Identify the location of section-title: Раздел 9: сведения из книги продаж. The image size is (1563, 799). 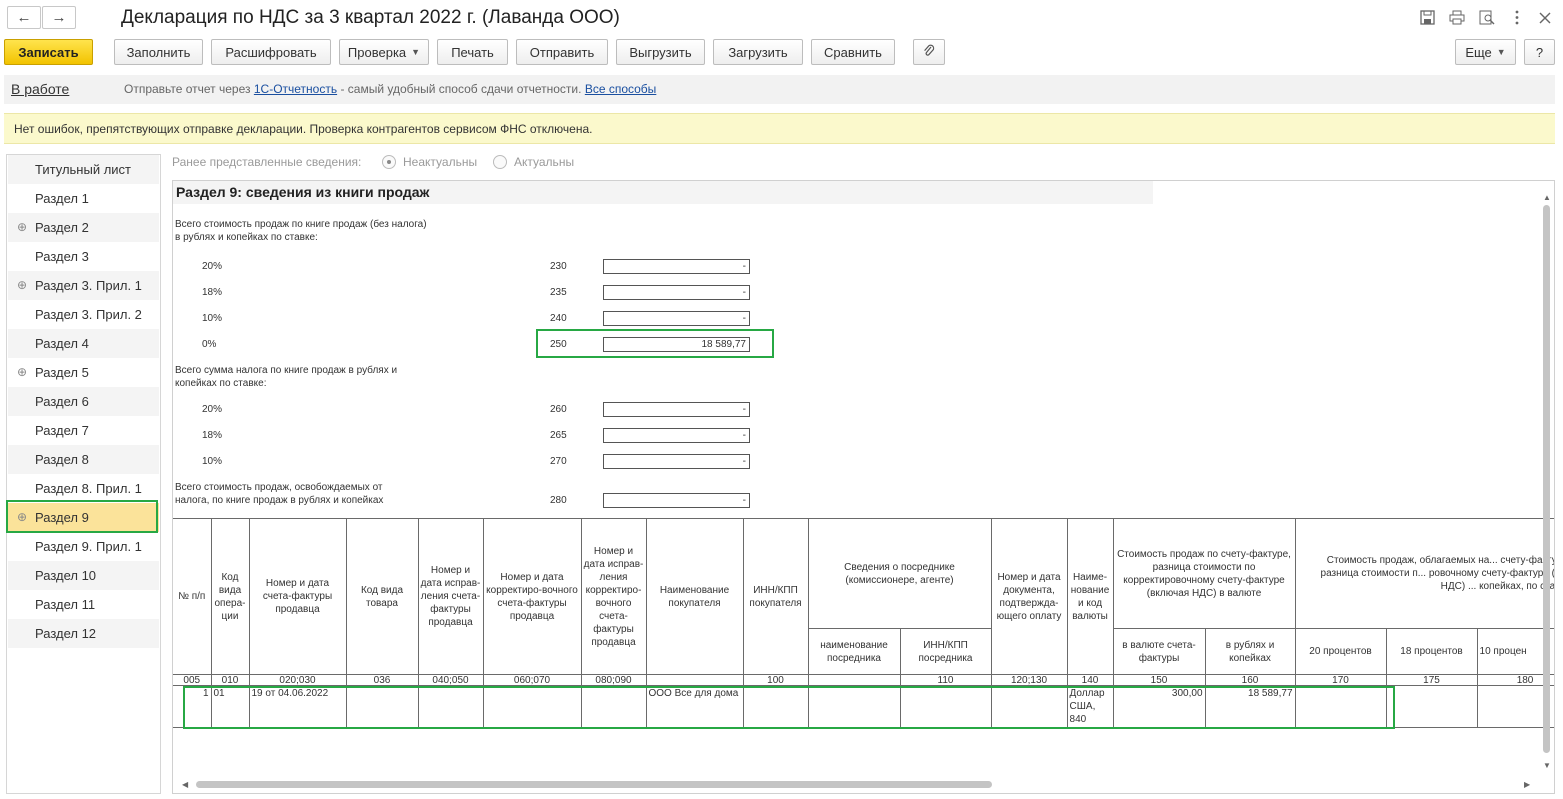
(663, 192).